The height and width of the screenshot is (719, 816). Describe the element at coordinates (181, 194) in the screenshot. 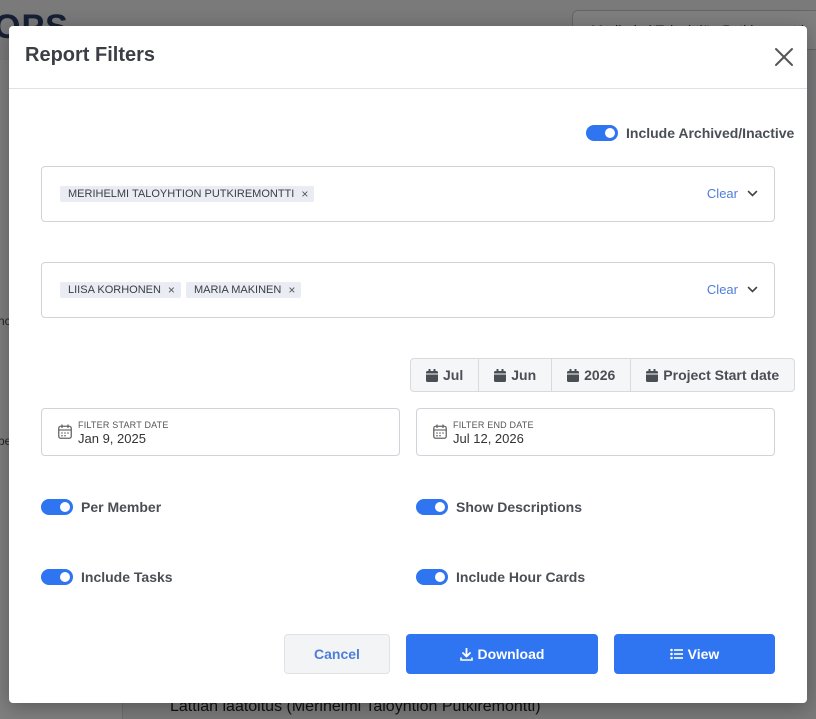

I see `chip-label: MERIHELMI TALOYHTION PUTKIREMONTTI` at that location.